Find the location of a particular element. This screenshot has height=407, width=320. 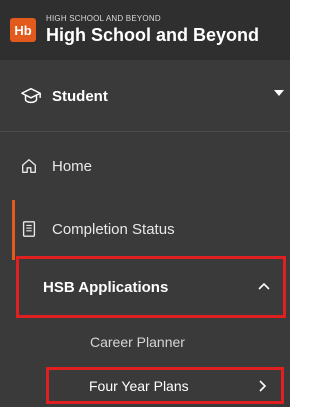

nav-label-hsb-applications: HSB Applications is located at coordinates (106, 287).